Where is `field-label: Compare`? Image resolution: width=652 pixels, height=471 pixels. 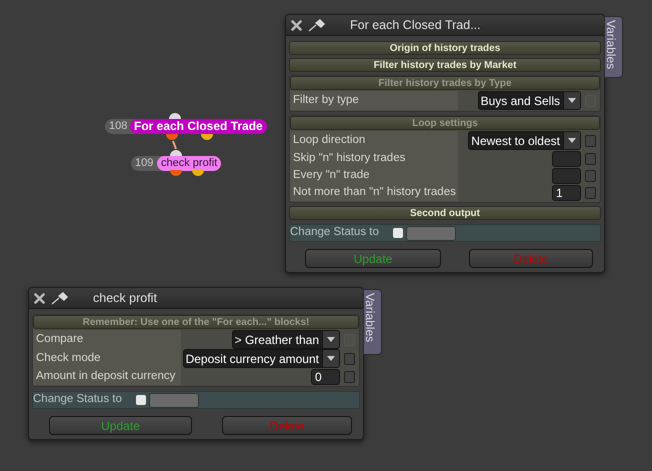
field-label: Compare is located at coordinates (107, 339).